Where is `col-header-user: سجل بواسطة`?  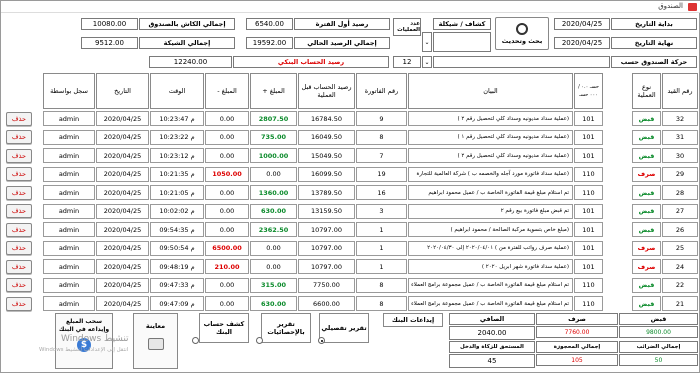
col-header-user: سجل بواسطة is located at coordinates (69, 91).